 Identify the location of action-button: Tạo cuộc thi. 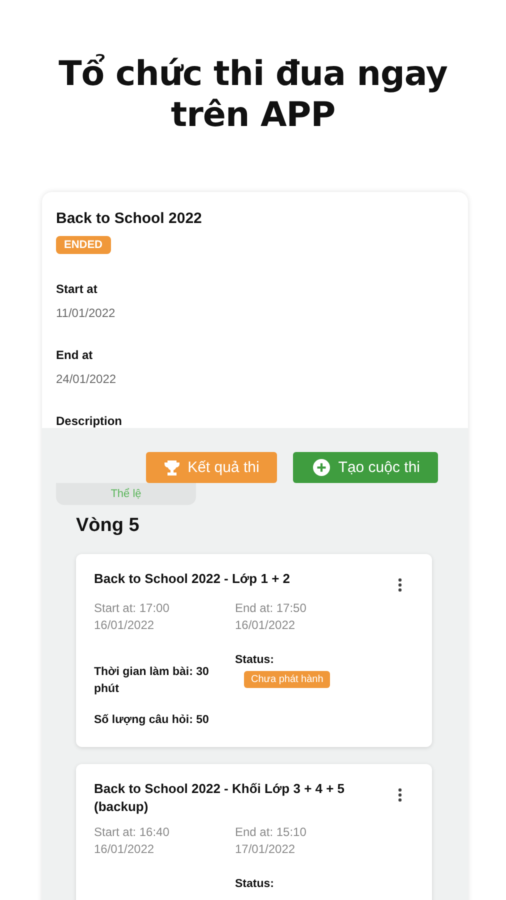
(365, 467).